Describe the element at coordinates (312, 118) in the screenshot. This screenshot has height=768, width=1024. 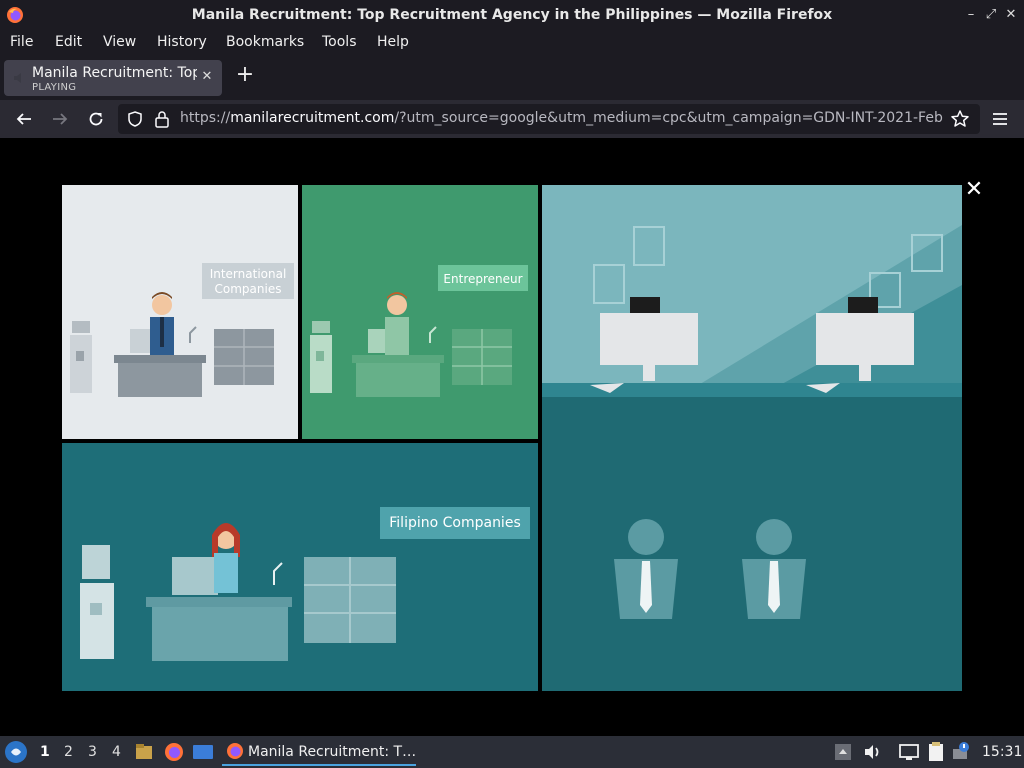
I see `url-host: manilarecruitment.com` at that location.